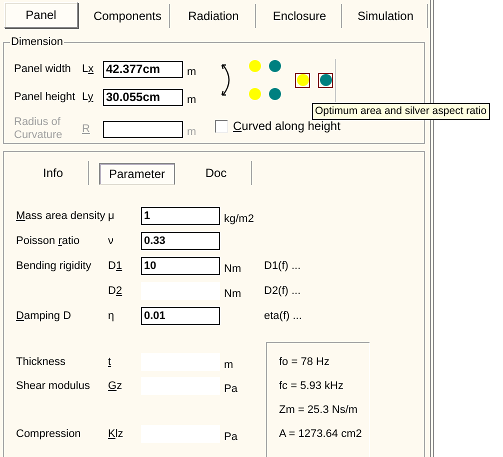  I want to click on unit-label: kg/m2, so click(239, 218).